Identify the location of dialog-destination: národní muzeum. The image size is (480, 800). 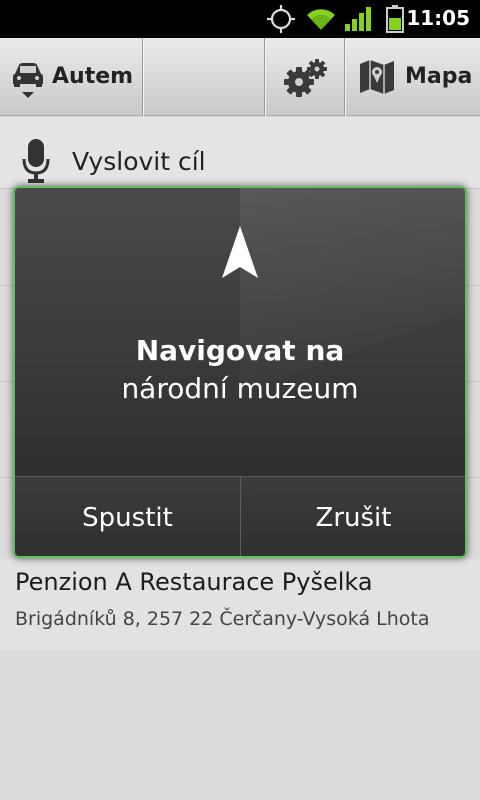
(240, 388).